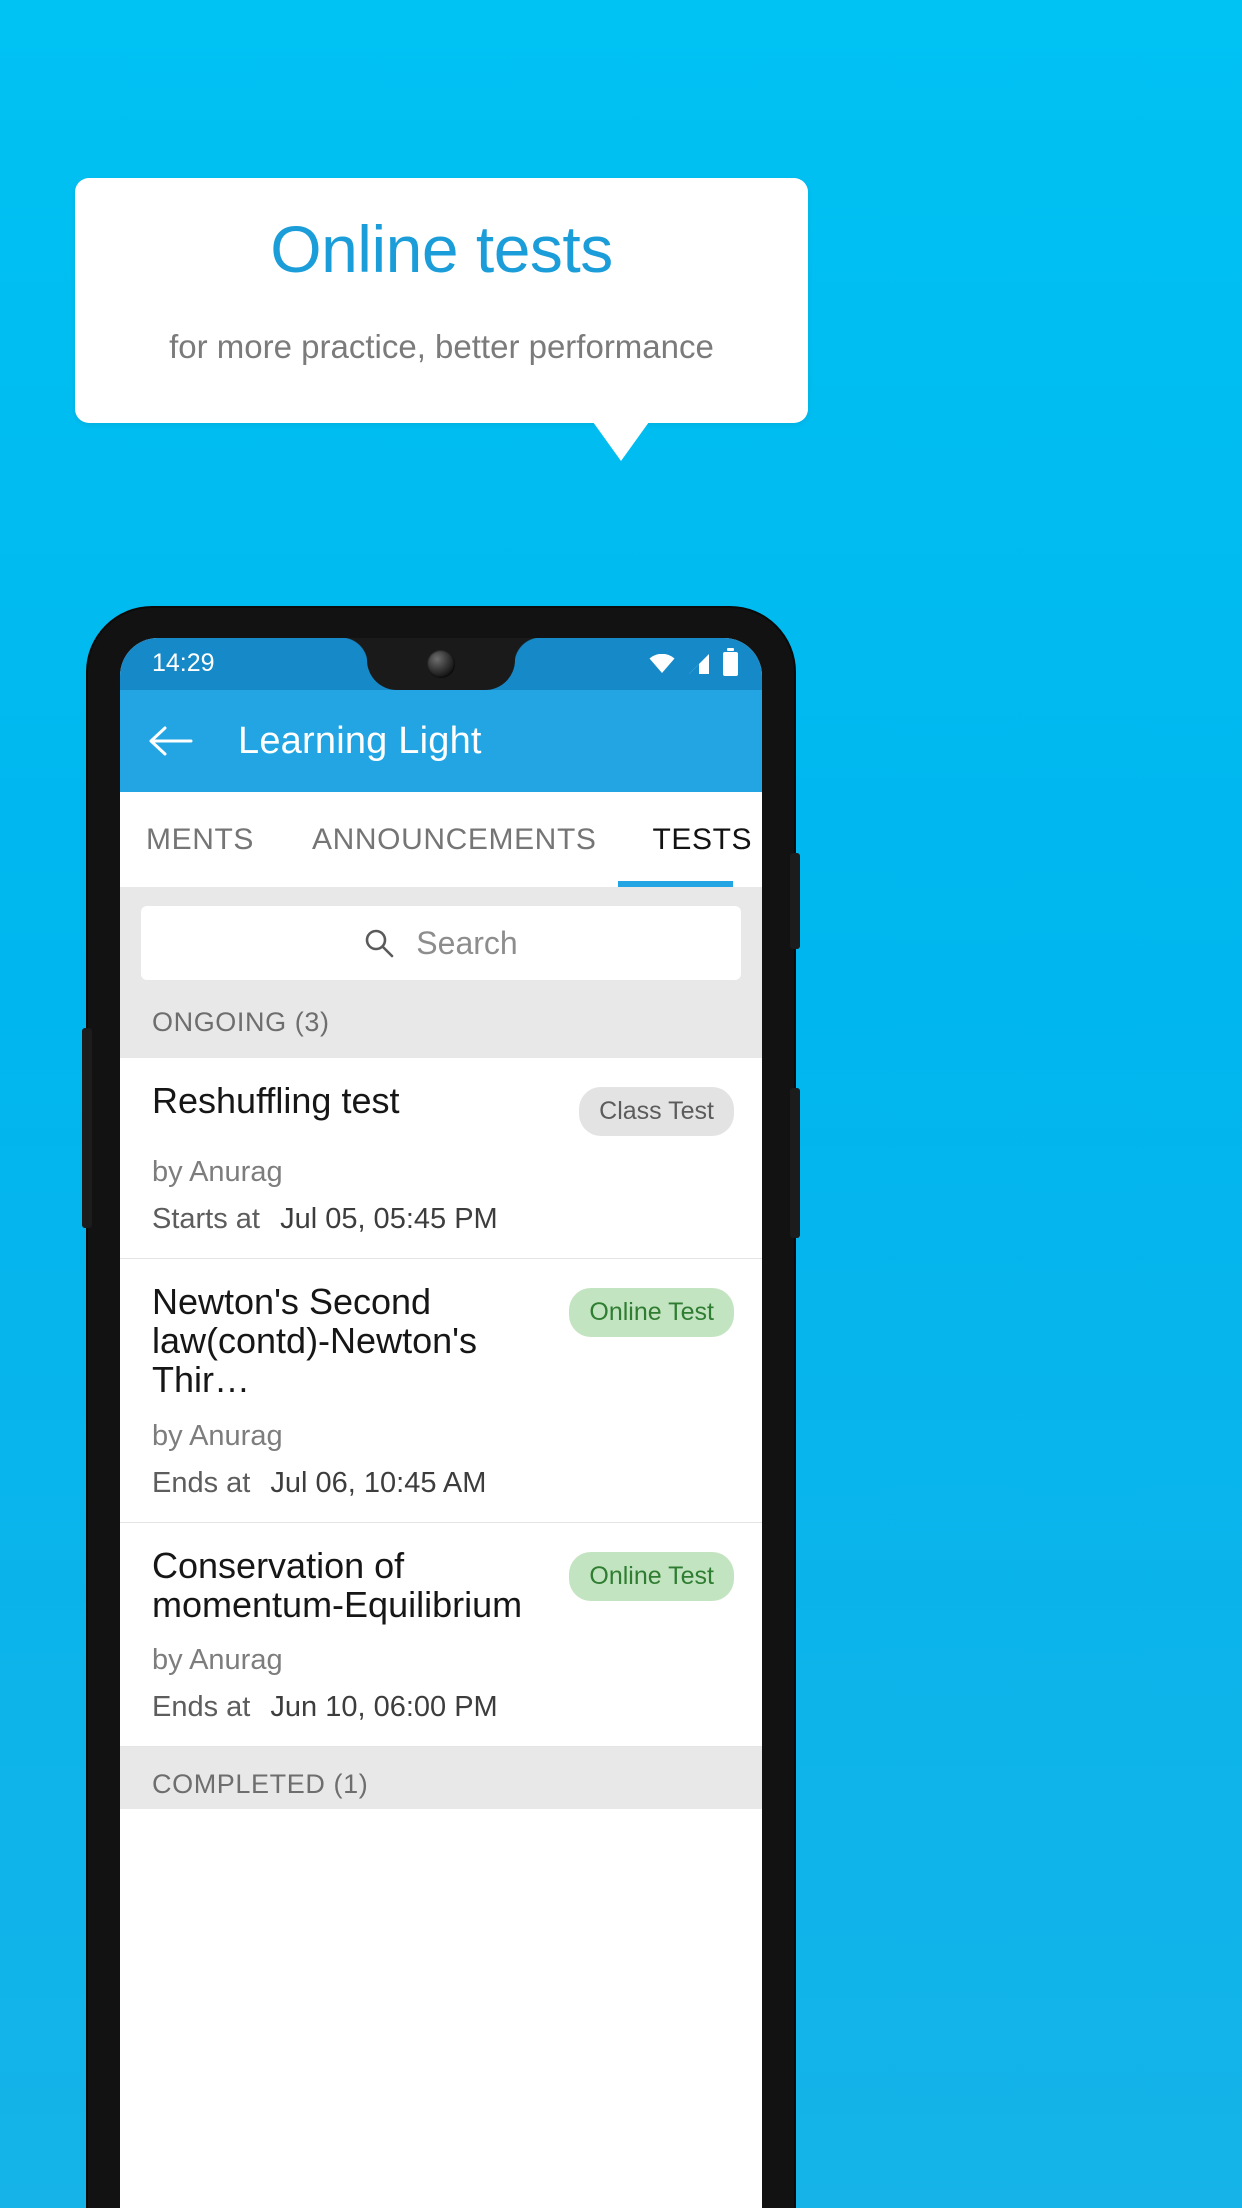  Describe the element at coordinates (699, 664) in the screenshot. I see `signal-icon` at that location.